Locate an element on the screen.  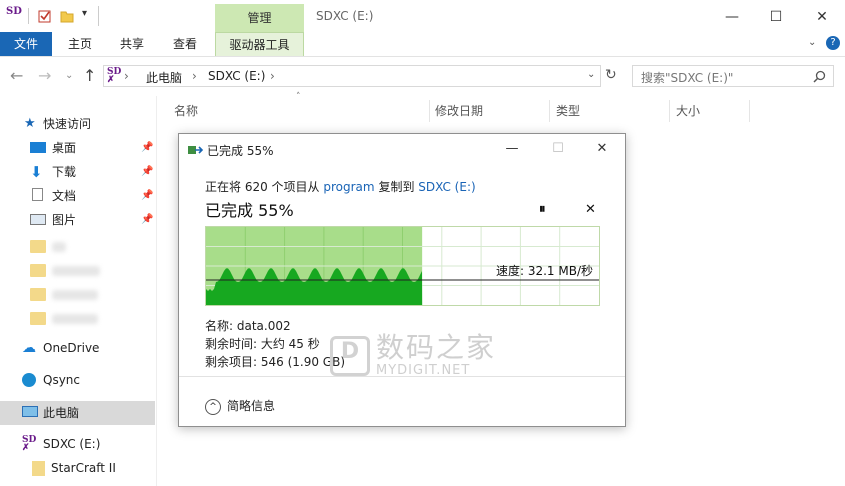
watermark-en: MYDIGIT.NET is located at coordinates (423, 370).